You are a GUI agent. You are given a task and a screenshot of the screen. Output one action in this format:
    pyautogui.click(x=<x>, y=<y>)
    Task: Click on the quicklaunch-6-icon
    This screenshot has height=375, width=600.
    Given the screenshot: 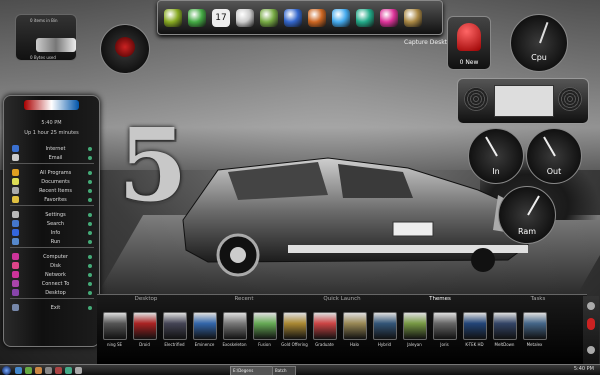 What is the action you would take?
    pyautogui.click(x=68, y=370)
    